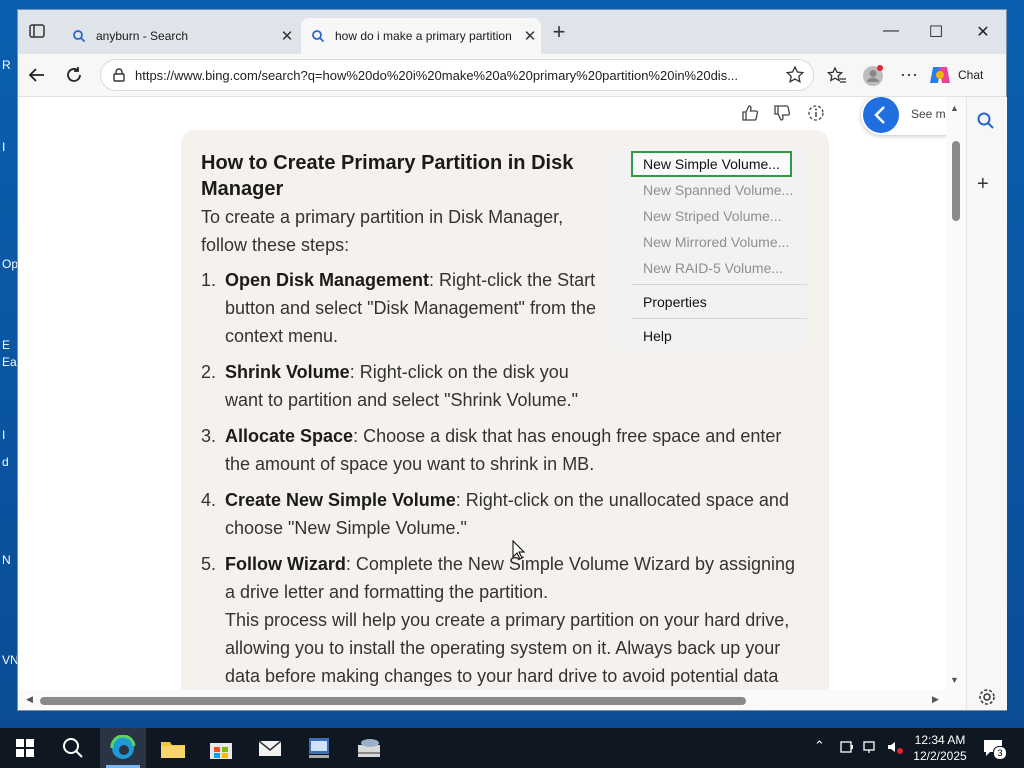 The image size is (1024, 768). I want to click on desktop-icon-label: R, so click(6, 65).